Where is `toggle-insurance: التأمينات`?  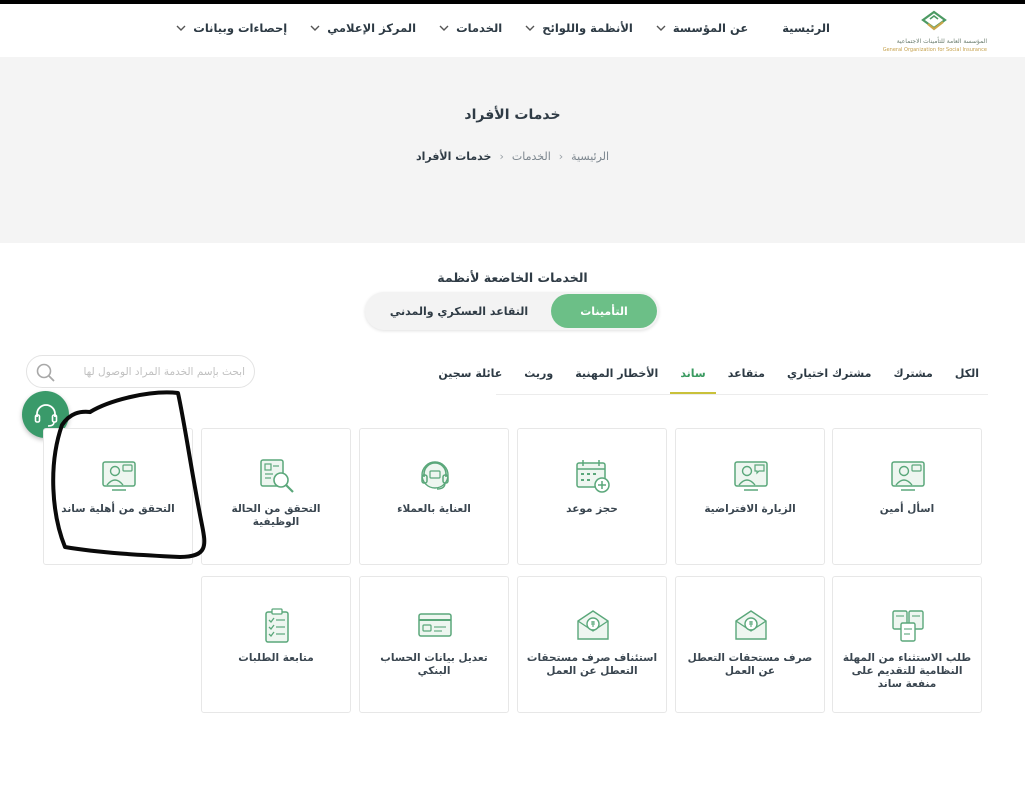 toggle-insurance: التأمينات is located at coordinates (604, 311).